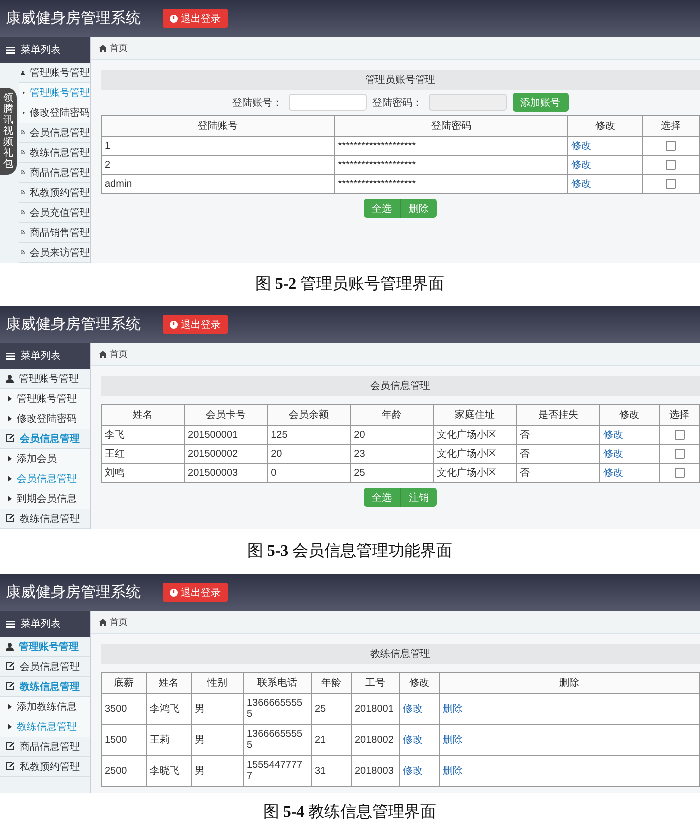 The height and width of the screenshot is (824, 700). What do you see at coordinates (392, 454) in the screenshot?
I see `table-cell: 23` at bounding box center [392, 454].